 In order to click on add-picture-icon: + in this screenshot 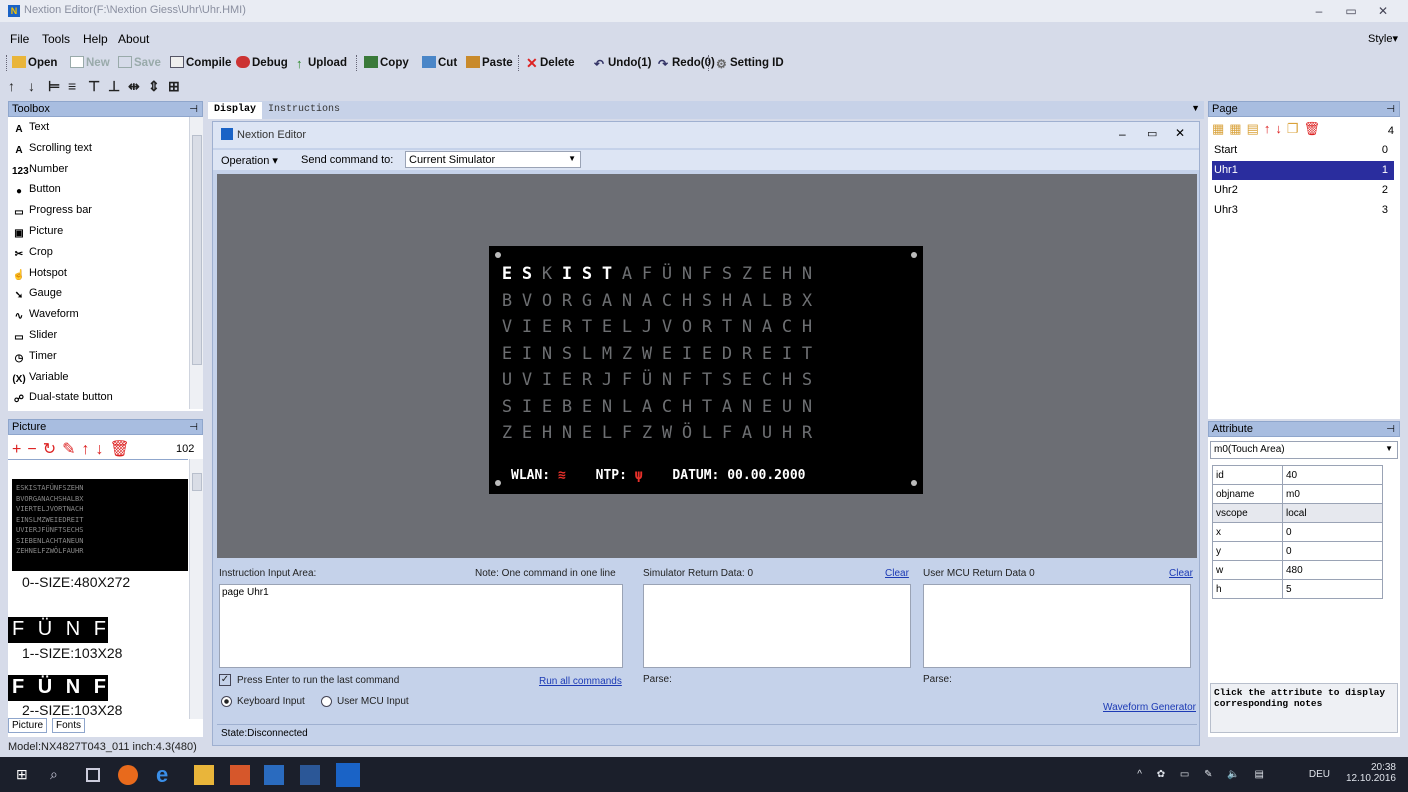, I will do `click(19, 449)`.